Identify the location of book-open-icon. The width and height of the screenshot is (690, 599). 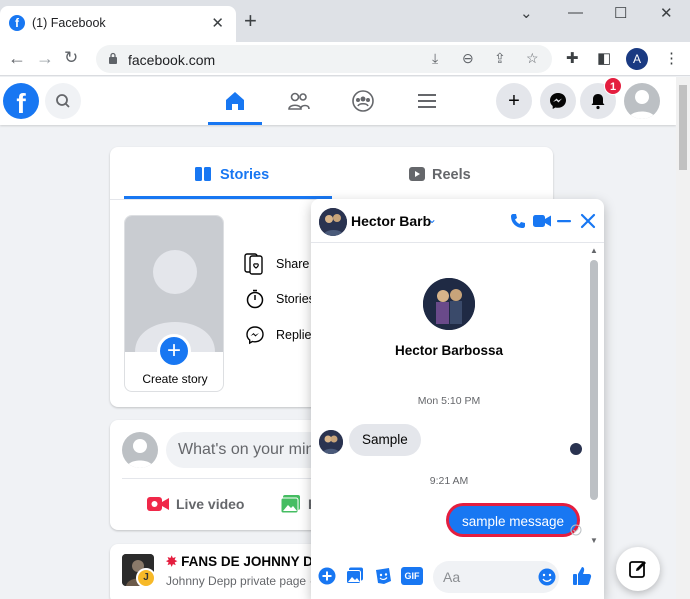
(203, 174).